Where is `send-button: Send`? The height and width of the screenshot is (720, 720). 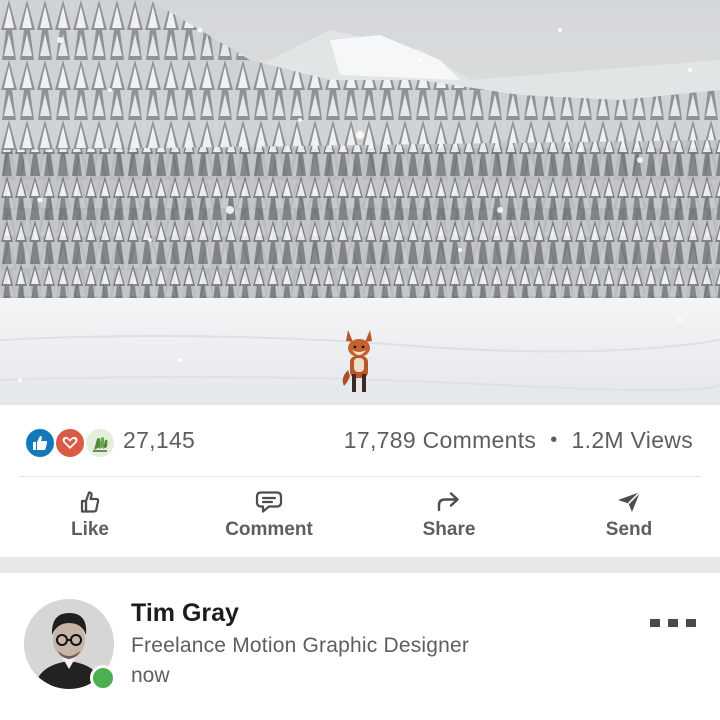
send-button: Send is located at coordinates (629, 515).